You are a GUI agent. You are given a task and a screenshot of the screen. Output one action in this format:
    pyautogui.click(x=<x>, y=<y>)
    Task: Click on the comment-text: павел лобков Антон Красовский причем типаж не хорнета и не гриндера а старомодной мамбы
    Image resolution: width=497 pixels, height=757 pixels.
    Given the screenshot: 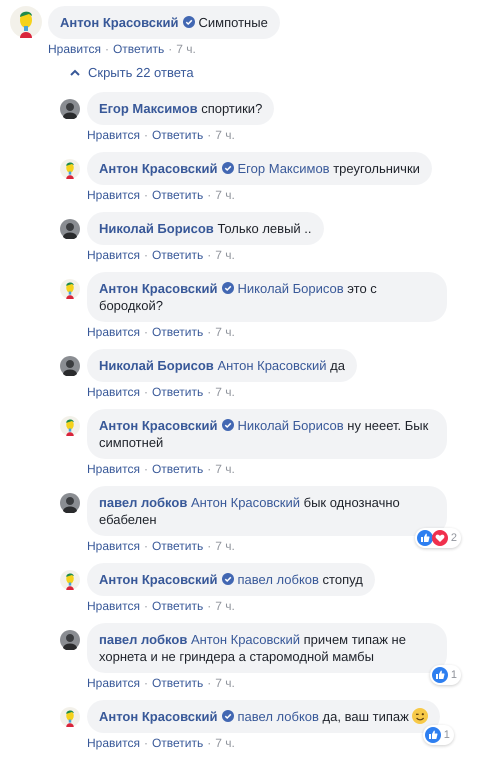 What is the action you would take?
    pyautogui.click(x=253, y=648)
    